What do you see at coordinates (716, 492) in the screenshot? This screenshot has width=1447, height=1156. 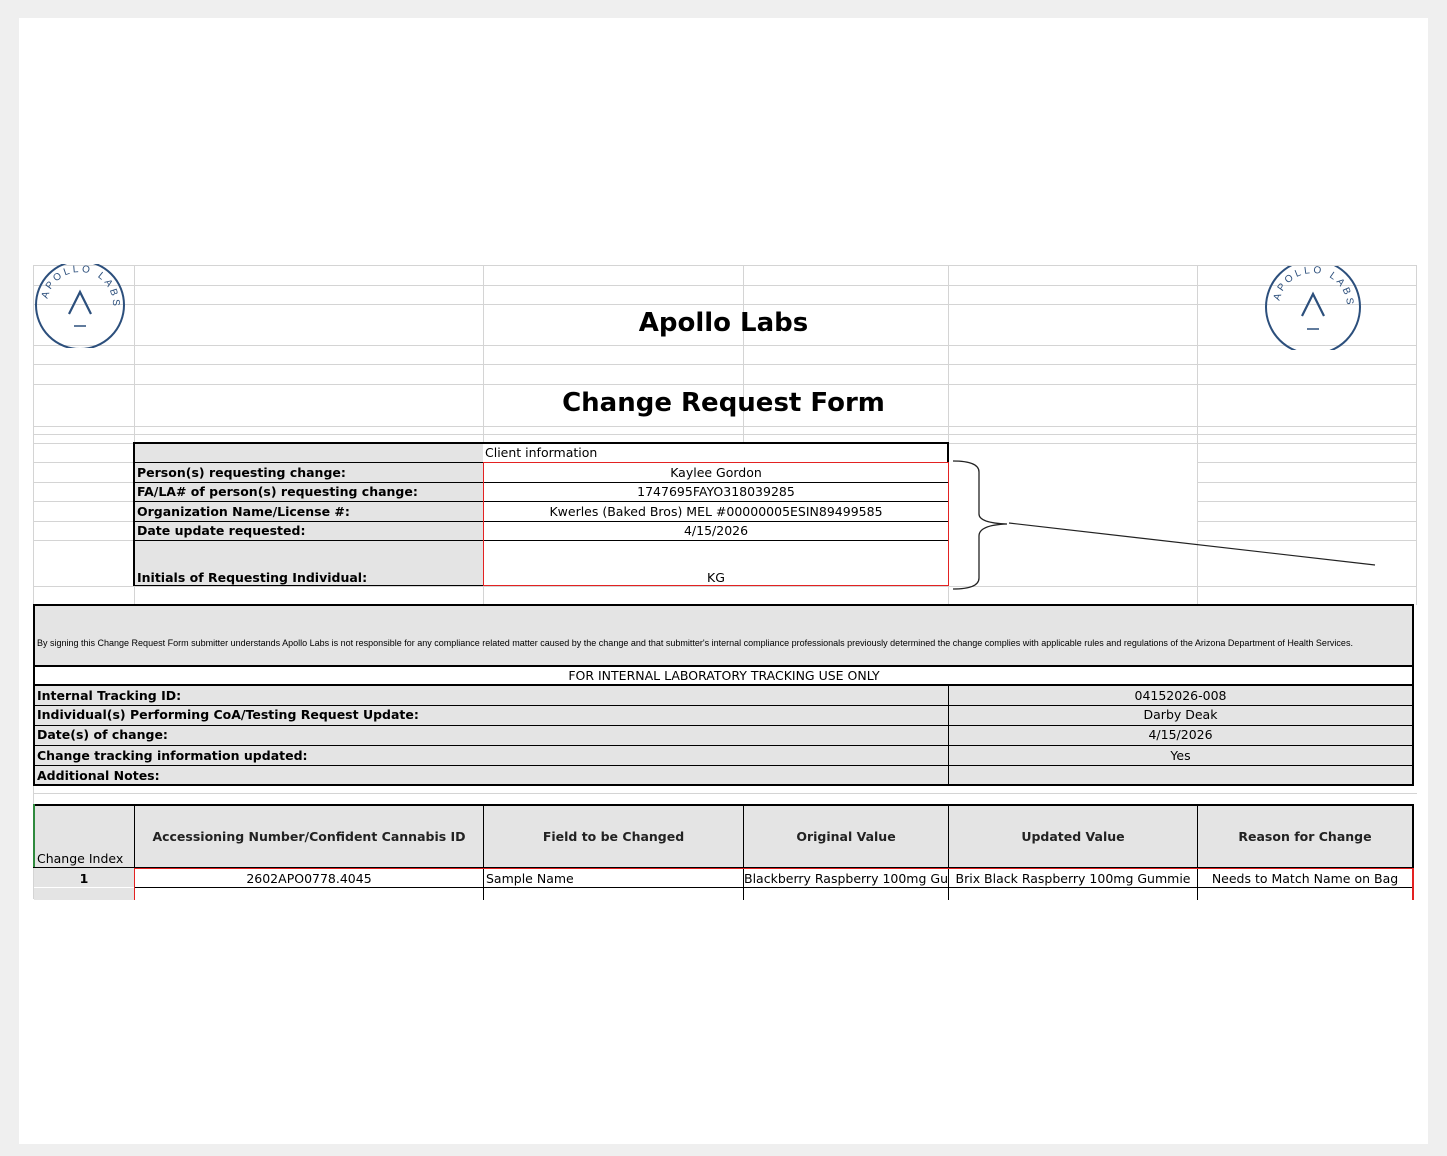 I see `client-value-fa-la: 1747695FAYO318039285` at bounding box center [716, 492].